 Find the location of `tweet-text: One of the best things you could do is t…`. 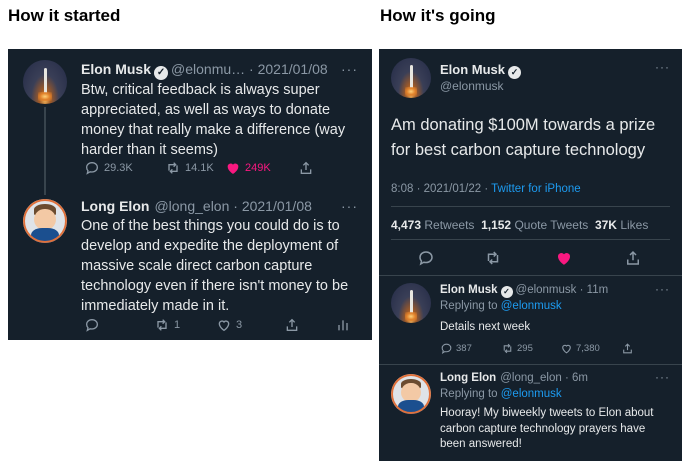

tweet-text: One of the best things you could do is t… is located at coordinates (215, 266).